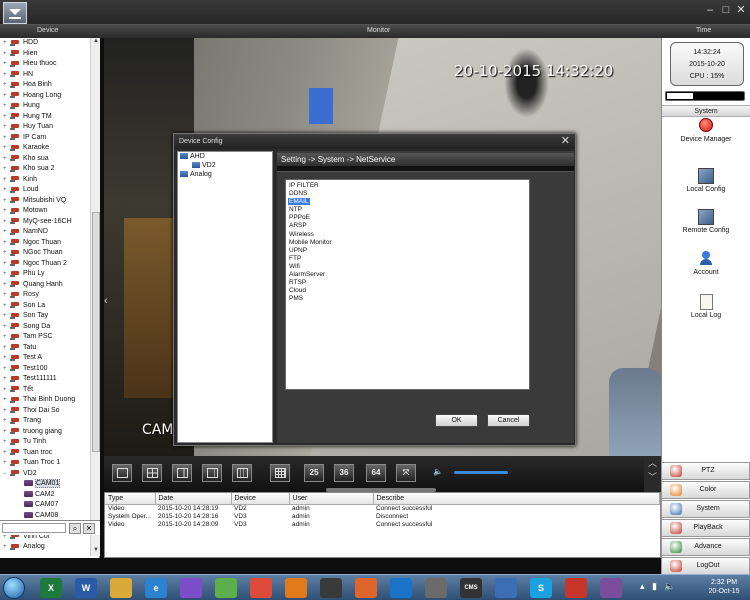 The image size is (750, 600). What do you see at coordinates (45, 306) in the screenshot?
I see `device-item: + Son La` at bounding box center [45, 306].